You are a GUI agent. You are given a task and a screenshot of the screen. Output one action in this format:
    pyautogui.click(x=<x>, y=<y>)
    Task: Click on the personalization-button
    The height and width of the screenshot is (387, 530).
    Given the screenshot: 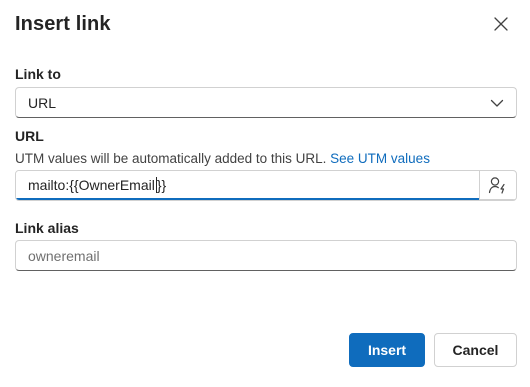 What is the action you would take?
    pyautogui.click(x=497, y=185)
    